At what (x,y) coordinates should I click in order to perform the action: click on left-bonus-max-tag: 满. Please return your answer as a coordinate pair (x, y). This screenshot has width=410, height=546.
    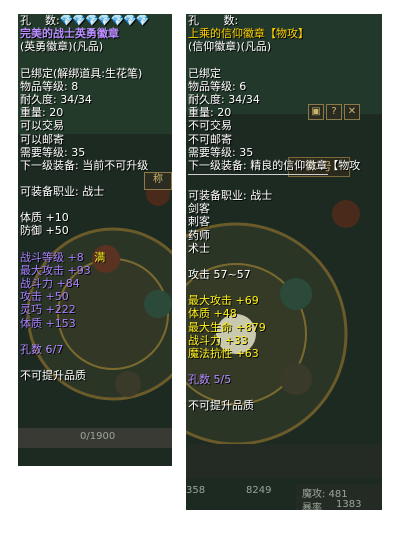
    Looking at the image, I should click on (100, 257).